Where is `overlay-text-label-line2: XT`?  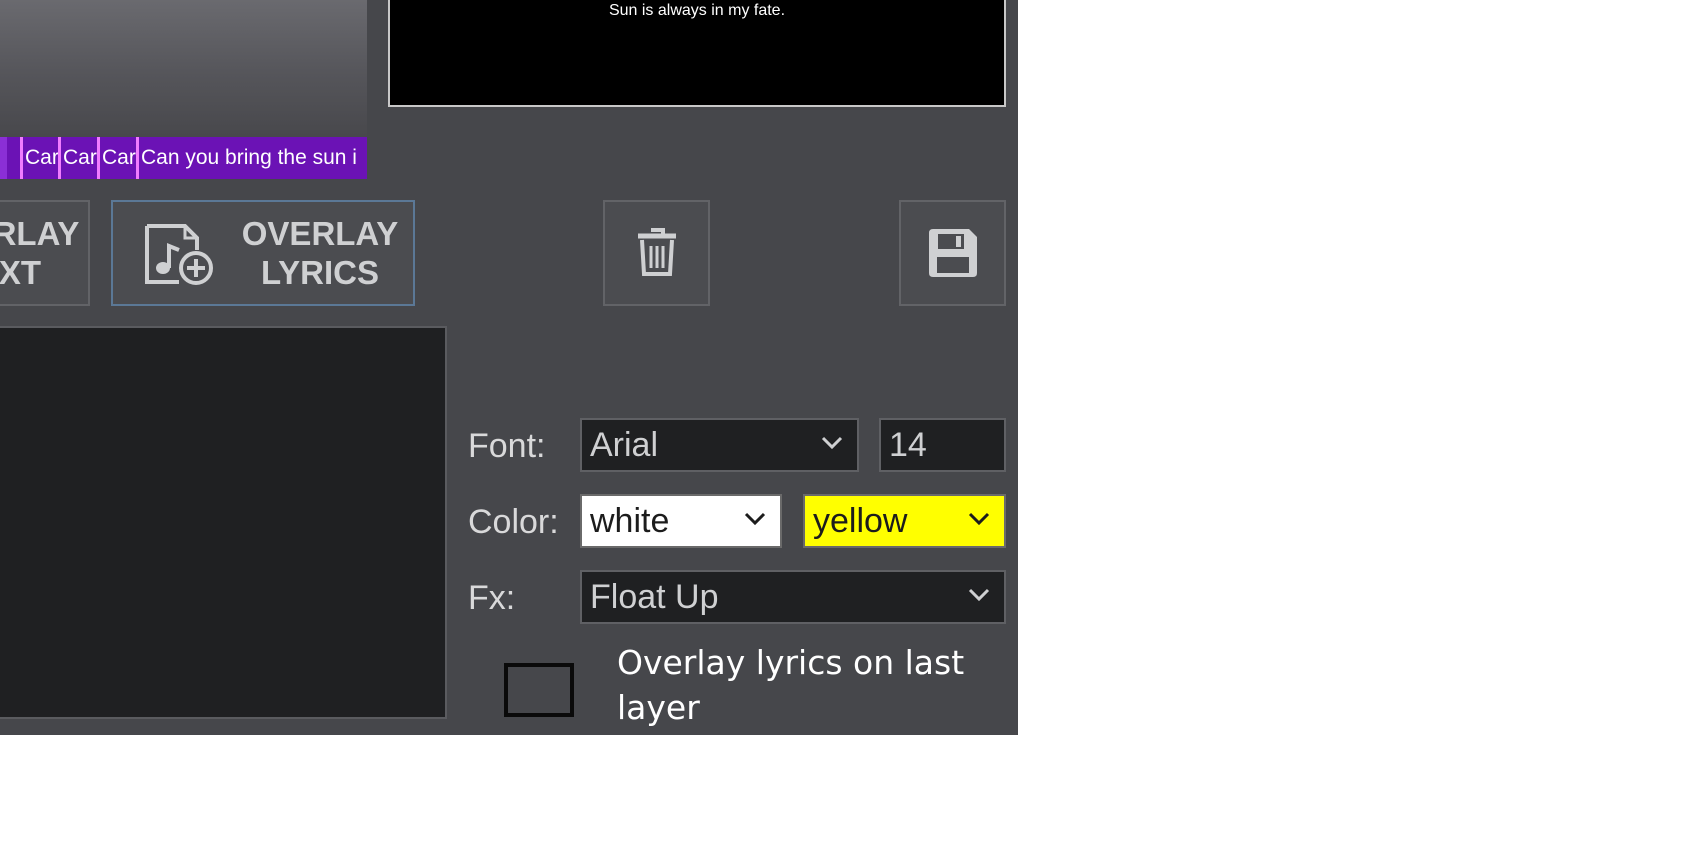 overlay-text-label-line2: XT is located at coordinates (21, 272).